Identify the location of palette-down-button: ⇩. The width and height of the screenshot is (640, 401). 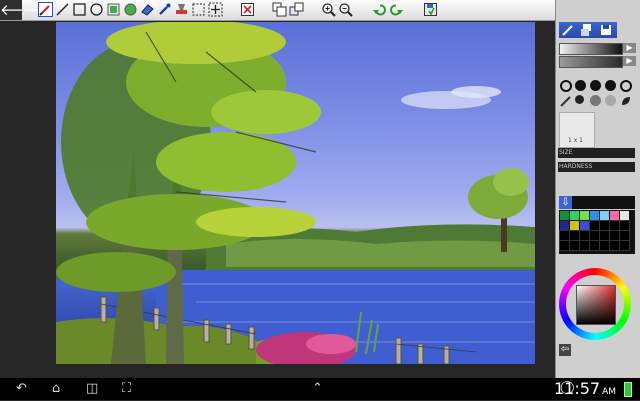
(565, 202).